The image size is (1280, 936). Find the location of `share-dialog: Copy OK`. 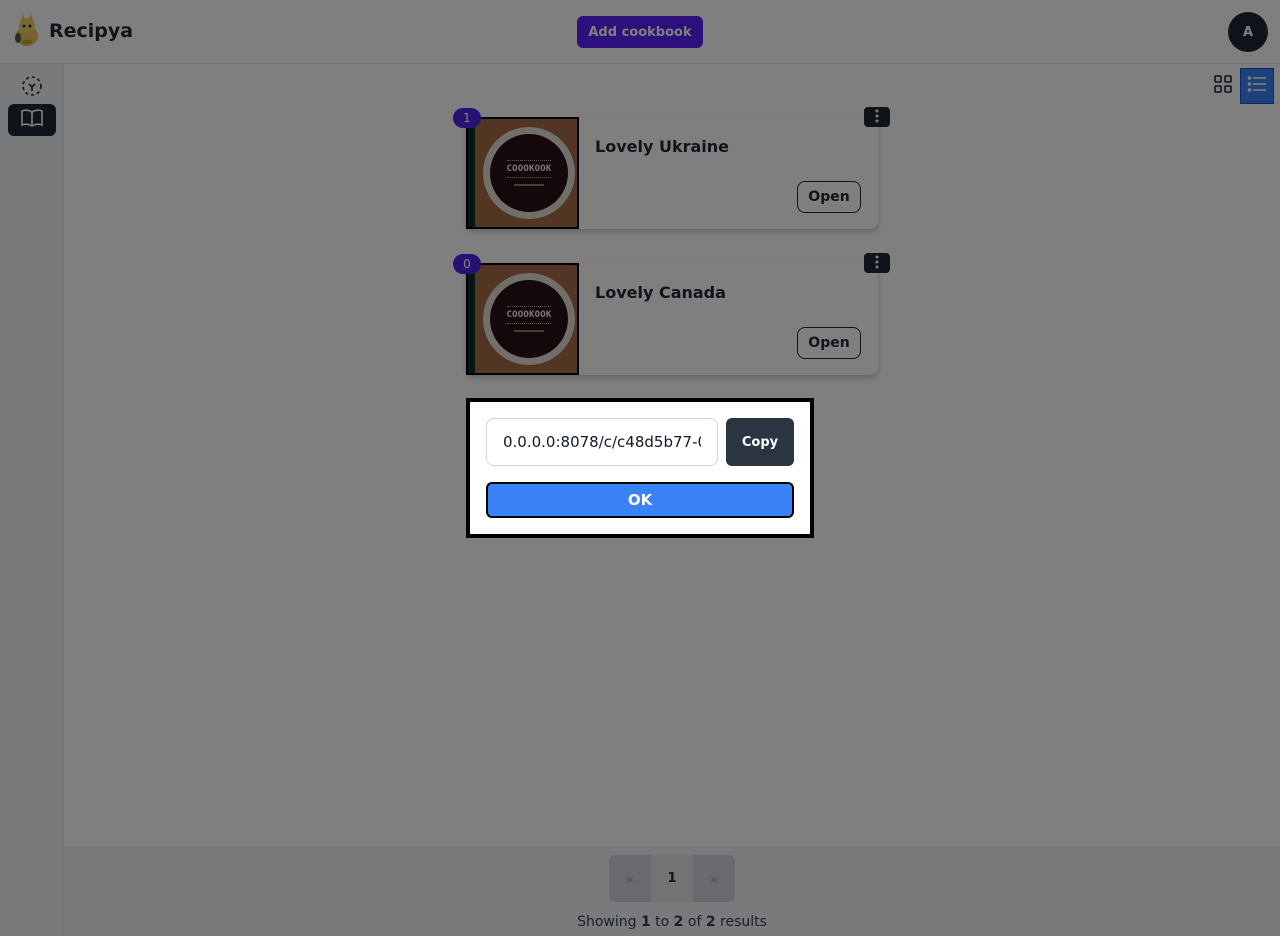

share-dialog: Copy OK is located at coordinates (640, 468).